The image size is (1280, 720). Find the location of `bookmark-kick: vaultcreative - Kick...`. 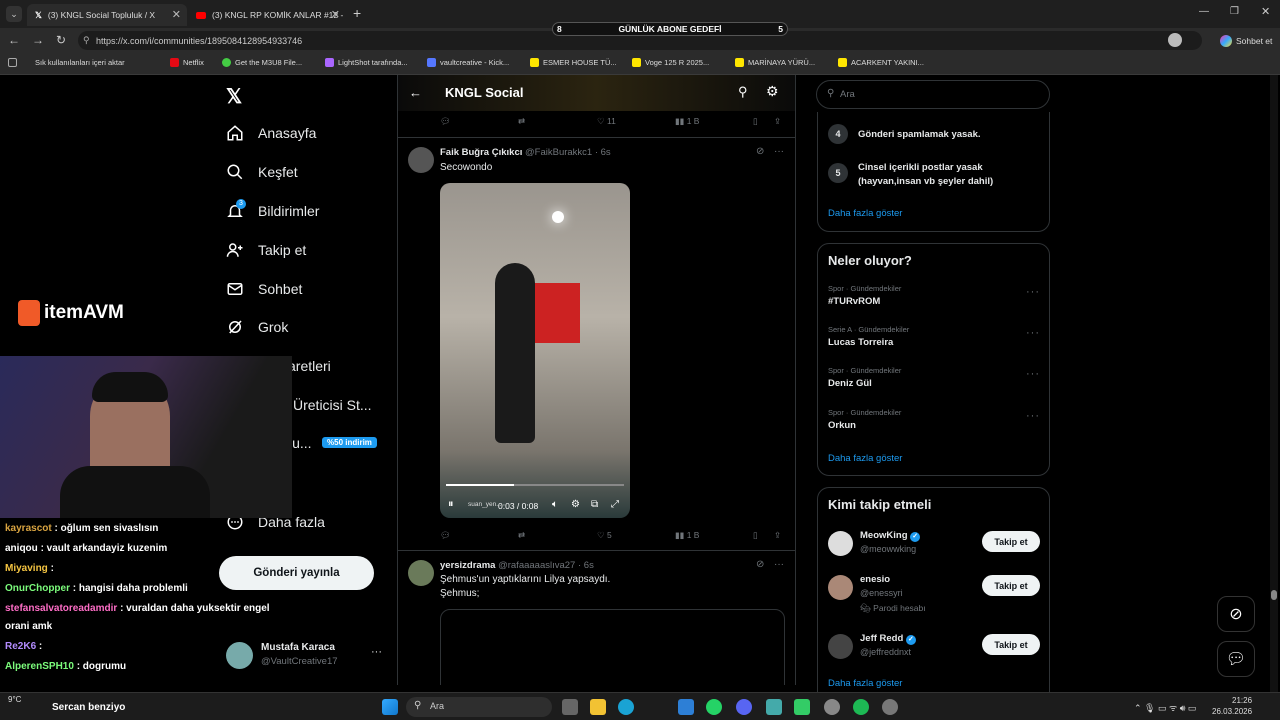

bookmark-kick: vaultcreative - Kick... is located at coordinates (468, 62).